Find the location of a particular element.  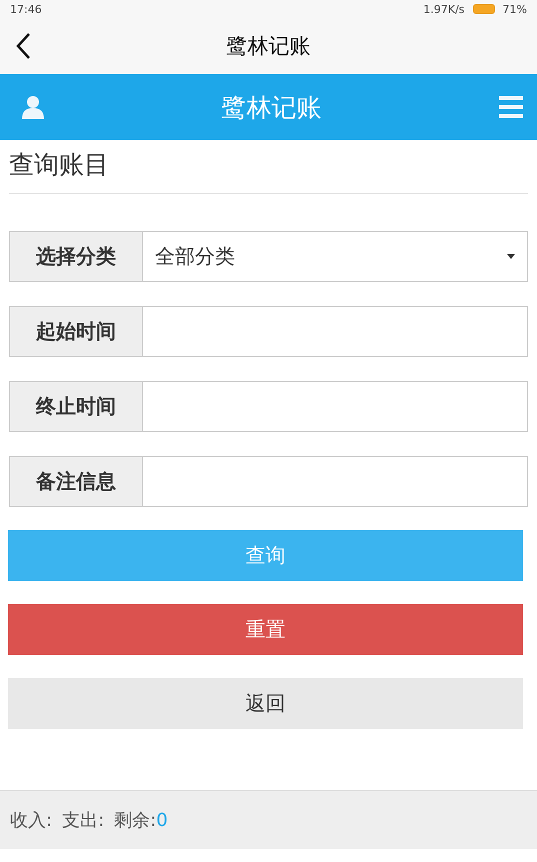

income-label: 收入: is located at coordinates (31, 820).